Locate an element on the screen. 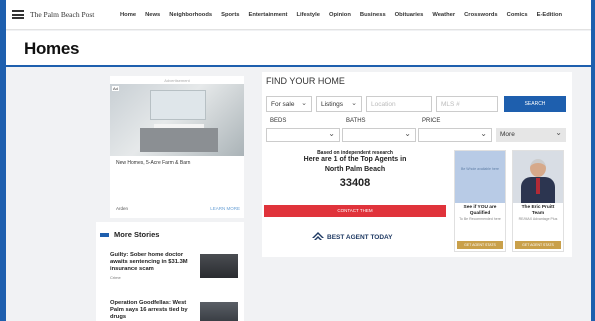  nav-link-opinion: Opinion is located at coordinates (340, 15).